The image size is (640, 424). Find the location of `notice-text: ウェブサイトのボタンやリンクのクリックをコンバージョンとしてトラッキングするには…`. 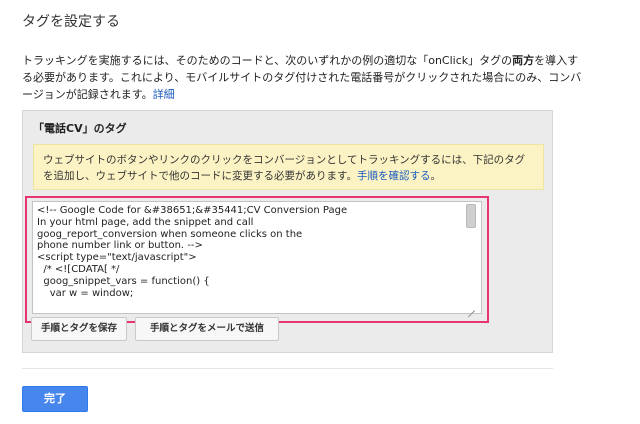

notice-text: ウェブサイトのボタンやリンクのクリックをコンバージョンとしてトラッキングするには… is located at coordinates (284, 168).